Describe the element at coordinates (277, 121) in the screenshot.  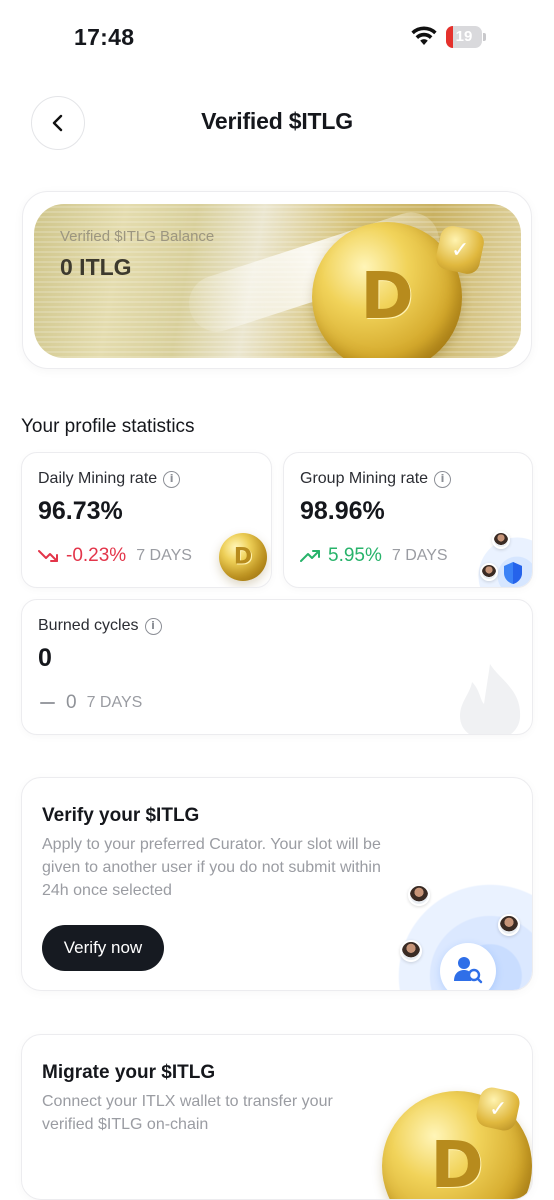
I see `page-title: Verified $ITLG` at that location.